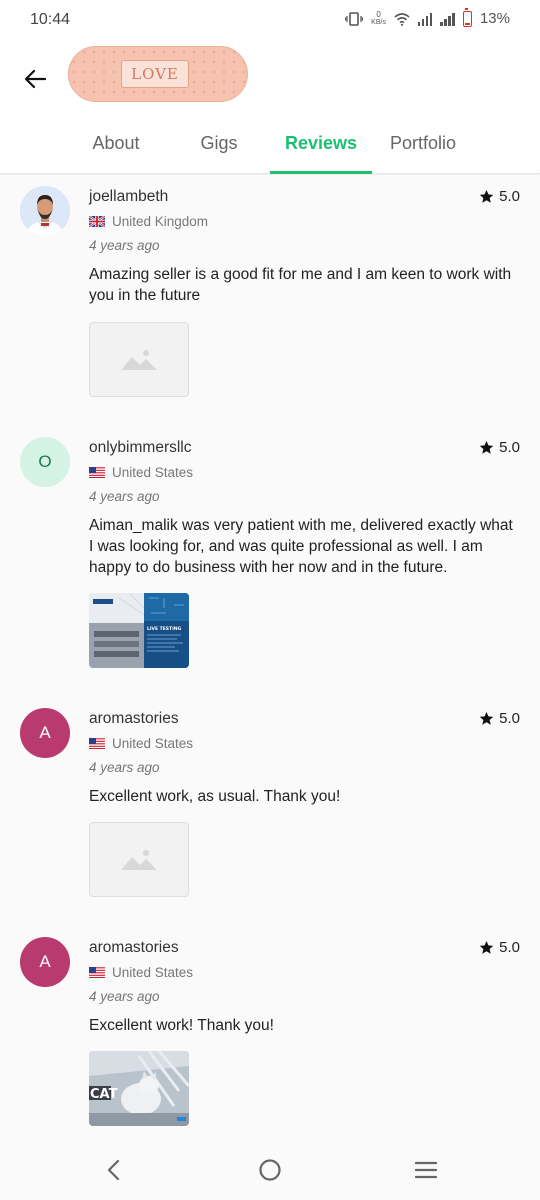 This screenshot has height=1200, width=540. Describe the element at coordinates (425, 19) in the screenshot. I see `signal-icon` at that location.